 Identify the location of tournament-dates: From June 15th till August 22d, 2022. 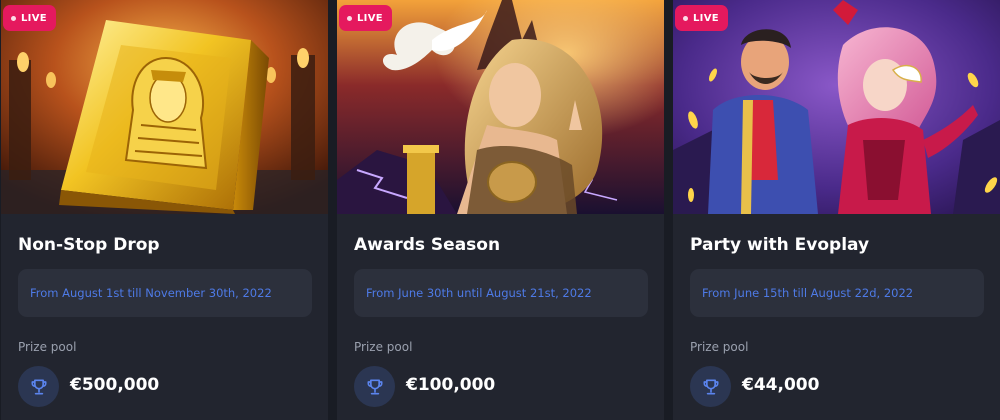
(837, 293).